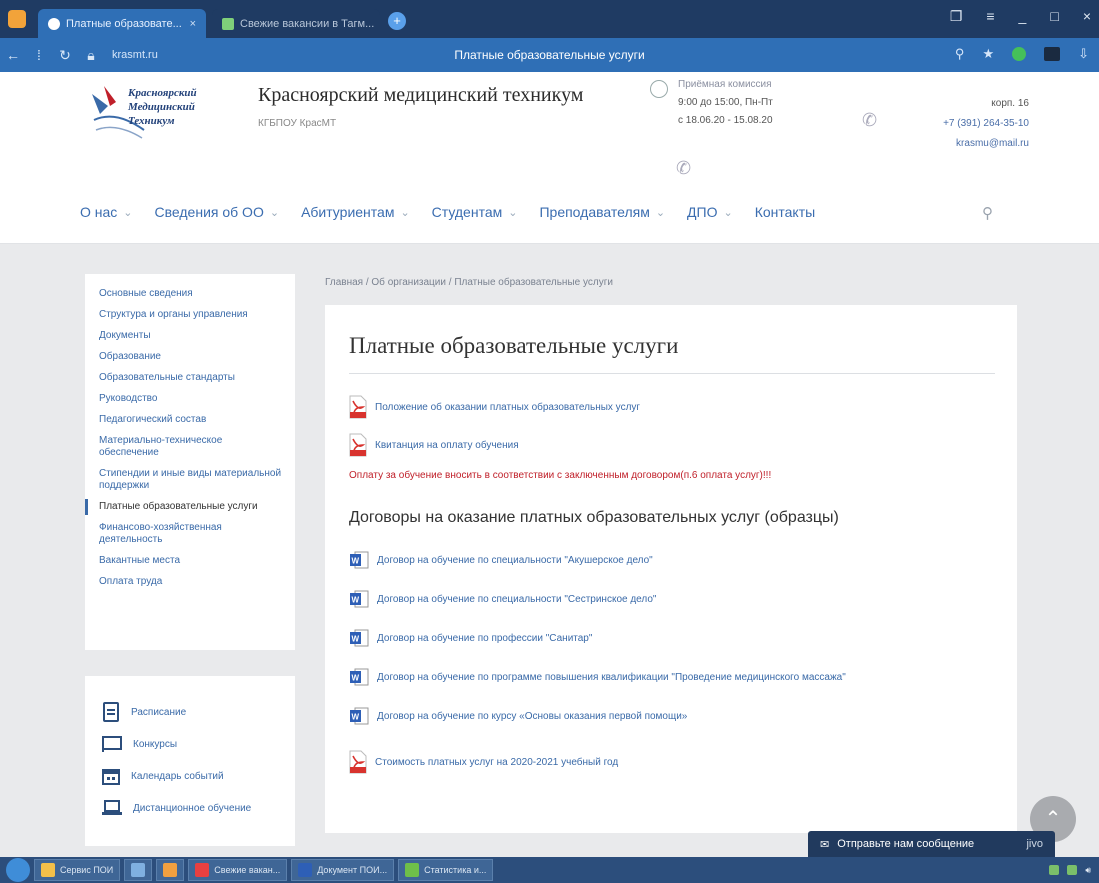 The width and height of the screenshot is (1099, 883). I want to click on contact-phone: +7 (391) 264-35-10, so click(986, 124).